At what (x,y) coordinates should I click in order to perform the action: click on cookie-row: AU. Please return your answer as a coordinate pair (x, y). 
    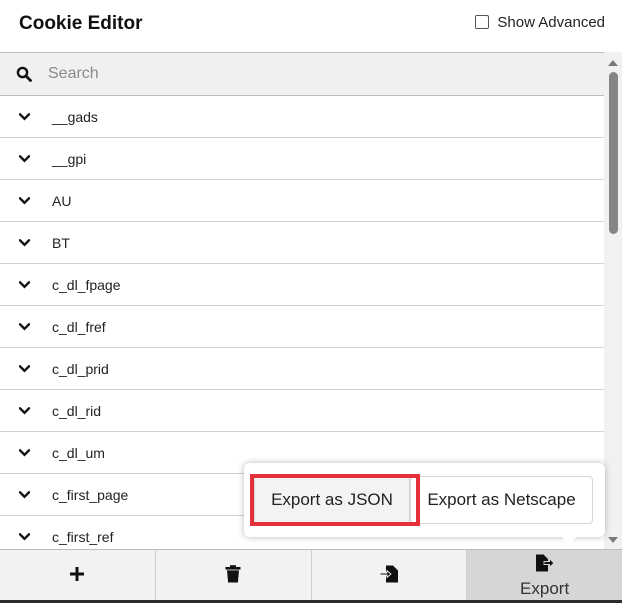
    Looking at the image, I should click on (302, 201).